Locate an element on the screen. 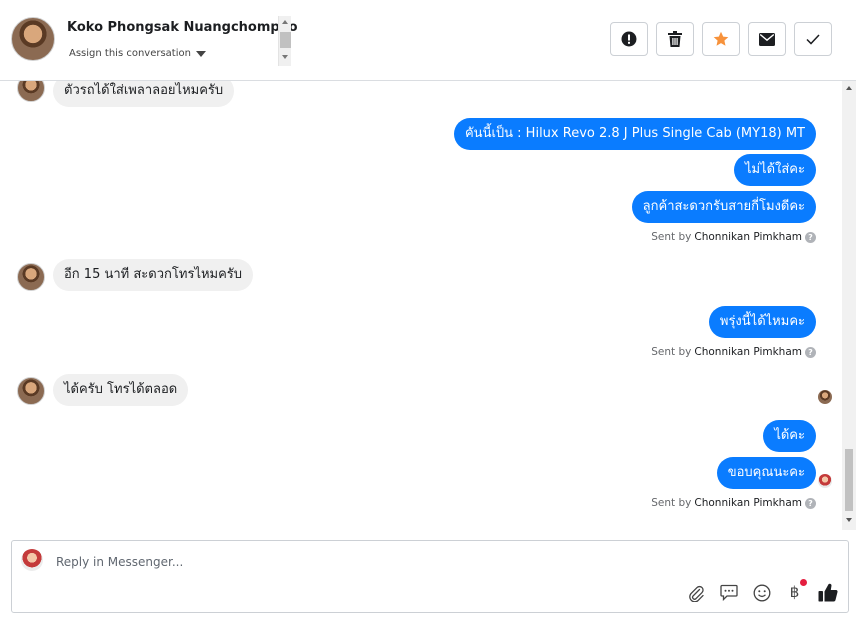 The image size is (856, 620). paperclip-icon is located at coordinates (696, 593).